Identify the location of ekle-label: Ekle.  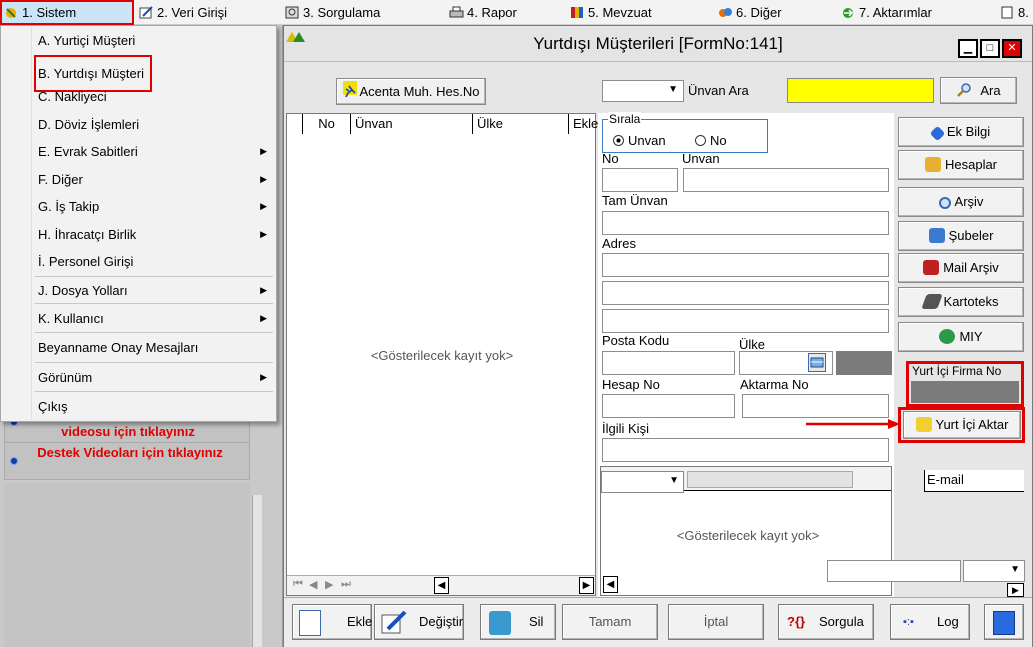
(360, 621).